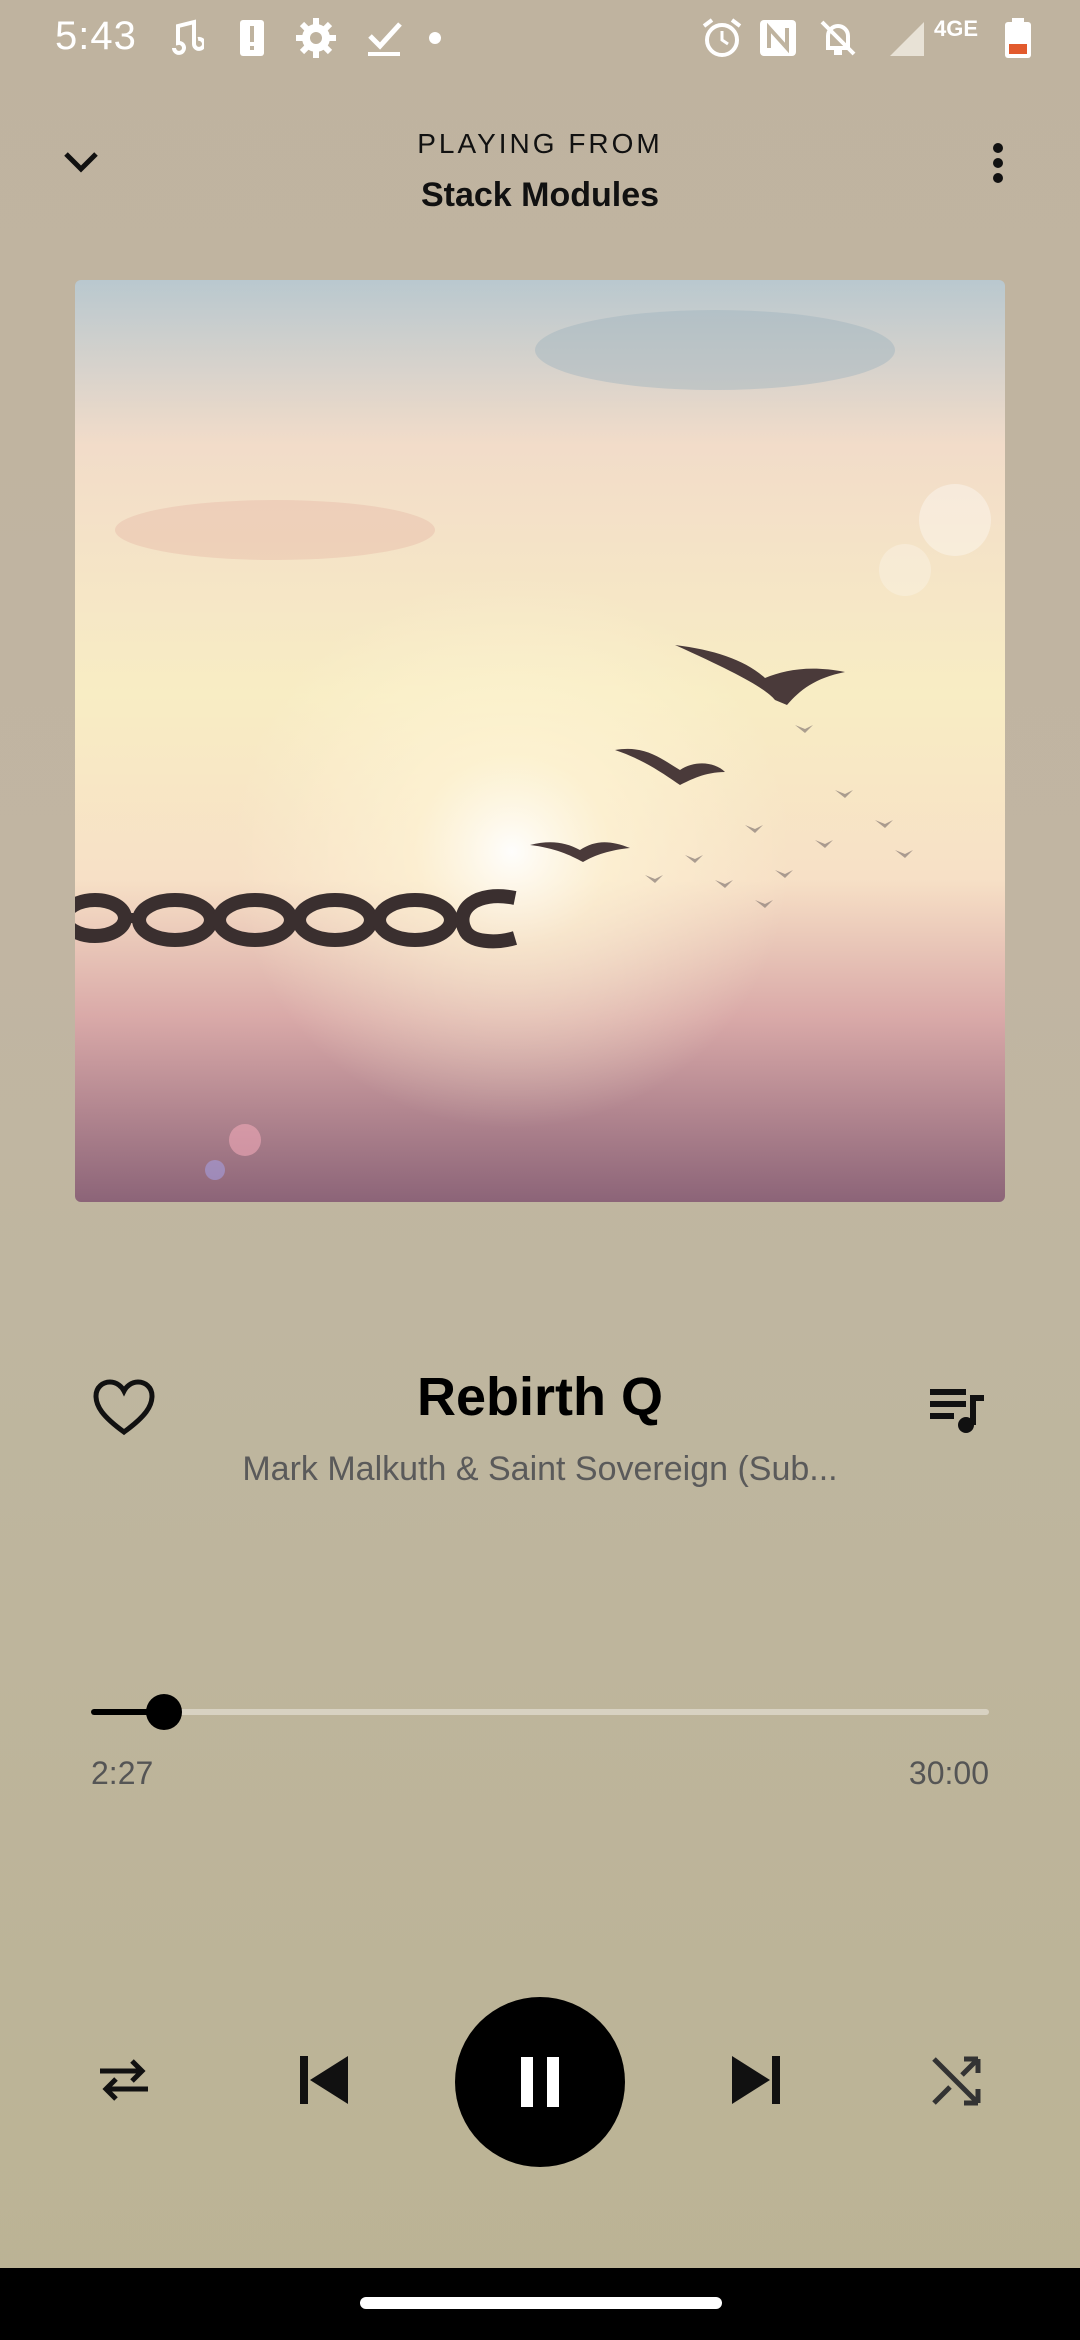  I want to click on repeat-icon, so click(124, 2080).